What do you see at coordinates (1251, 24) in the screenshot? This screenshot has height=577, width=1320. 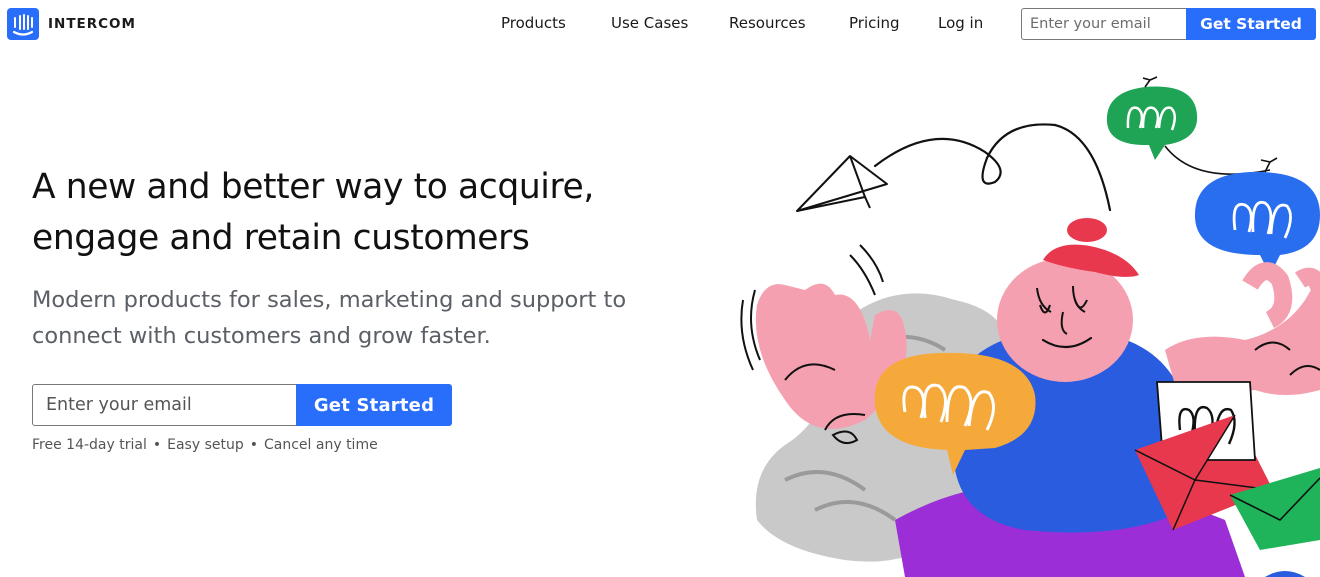 I see `header-get-started-button: Get Started` at bounding box center [1251, 24].